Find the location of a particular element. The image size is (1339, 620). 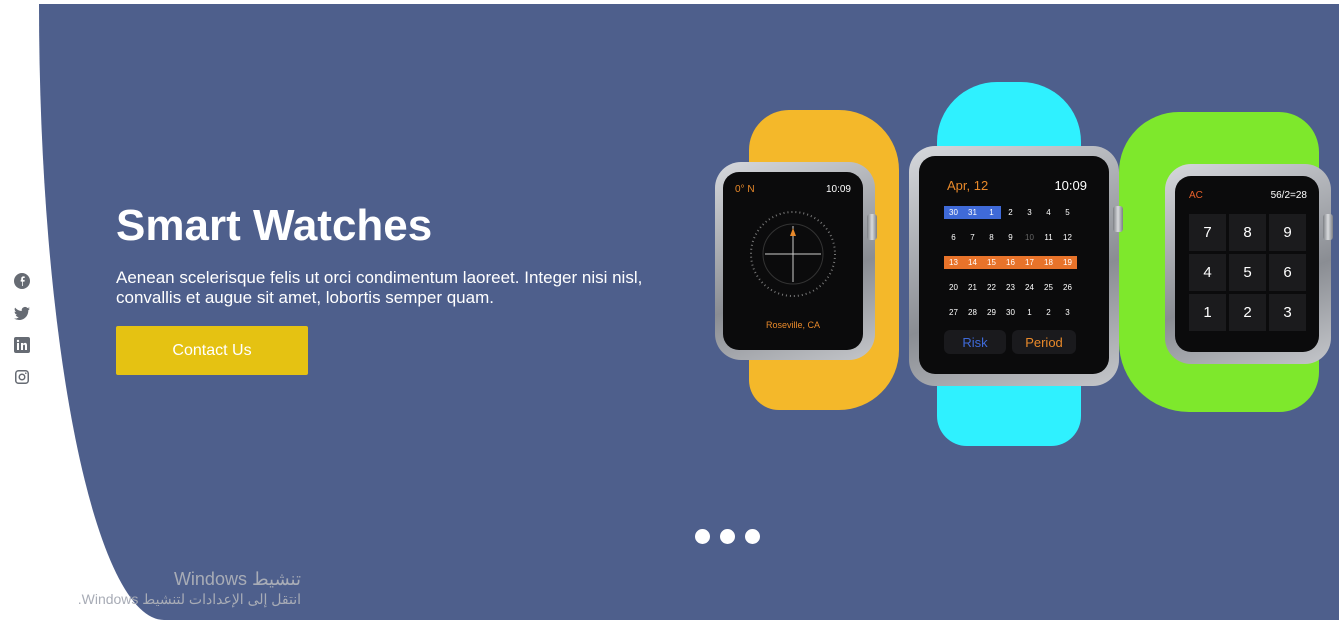

calendar-day: 10 is located at coordinates (1029, 237).